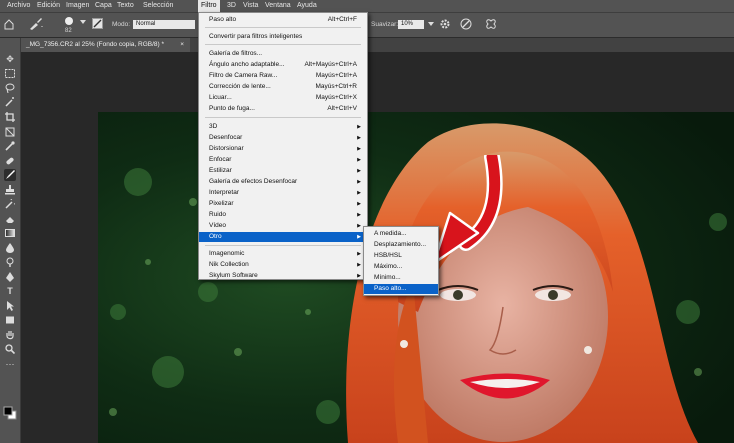  Describe the element at coordinates (10, 320) in the screenshot. I see `rectangle-tool-icon` at that location.